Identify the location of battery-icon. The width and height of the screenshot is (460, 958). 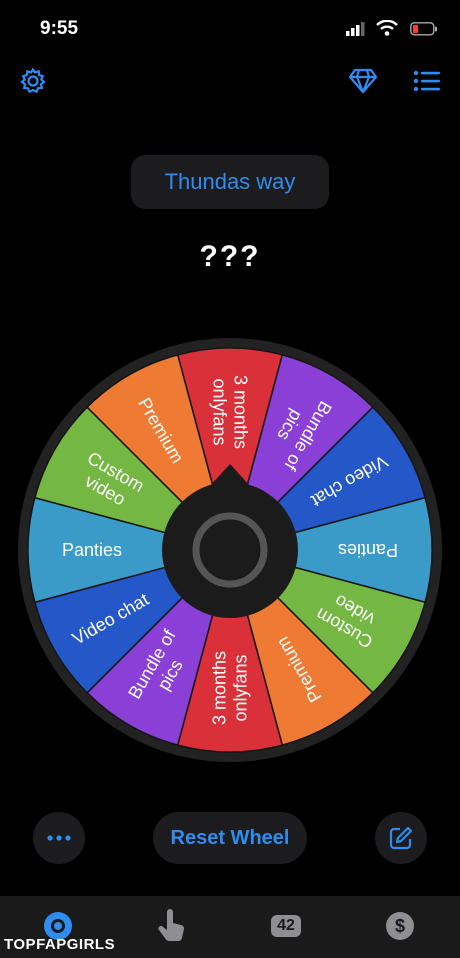
(423, 29).